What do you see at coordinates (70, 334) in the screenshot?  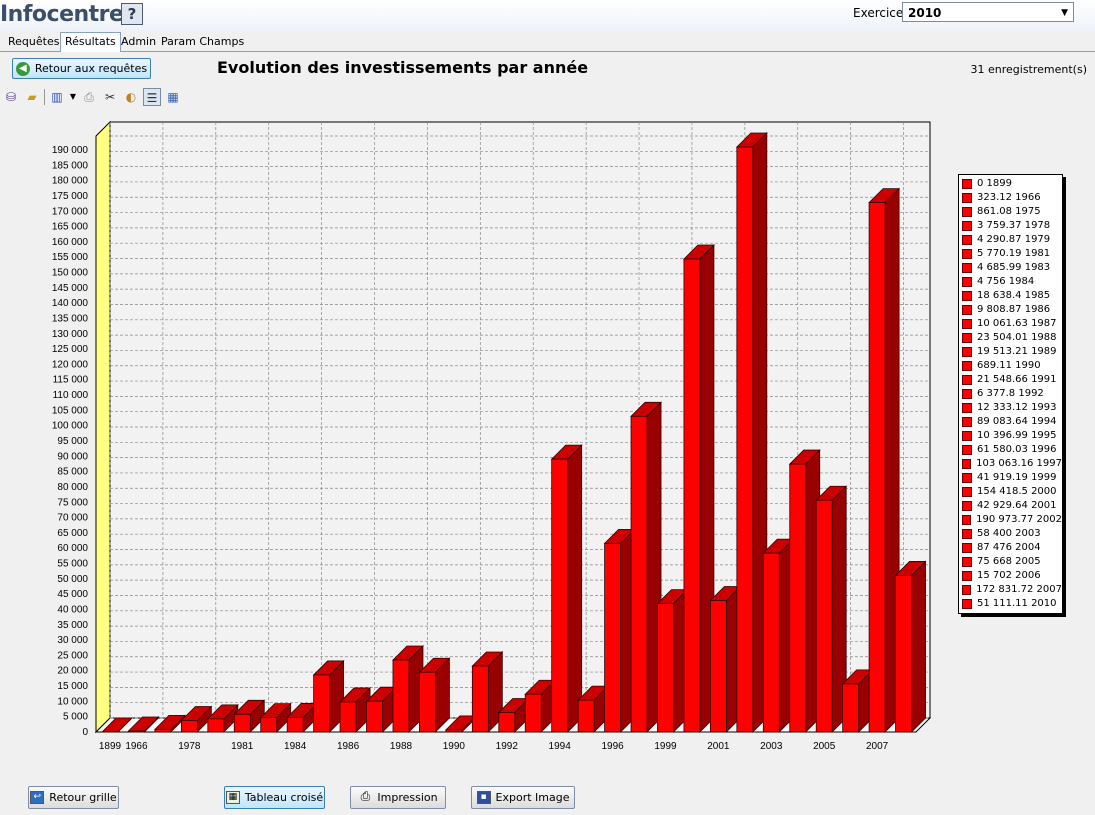 I see `y-tick-label: 130 000` at bounding box center [70, 334].